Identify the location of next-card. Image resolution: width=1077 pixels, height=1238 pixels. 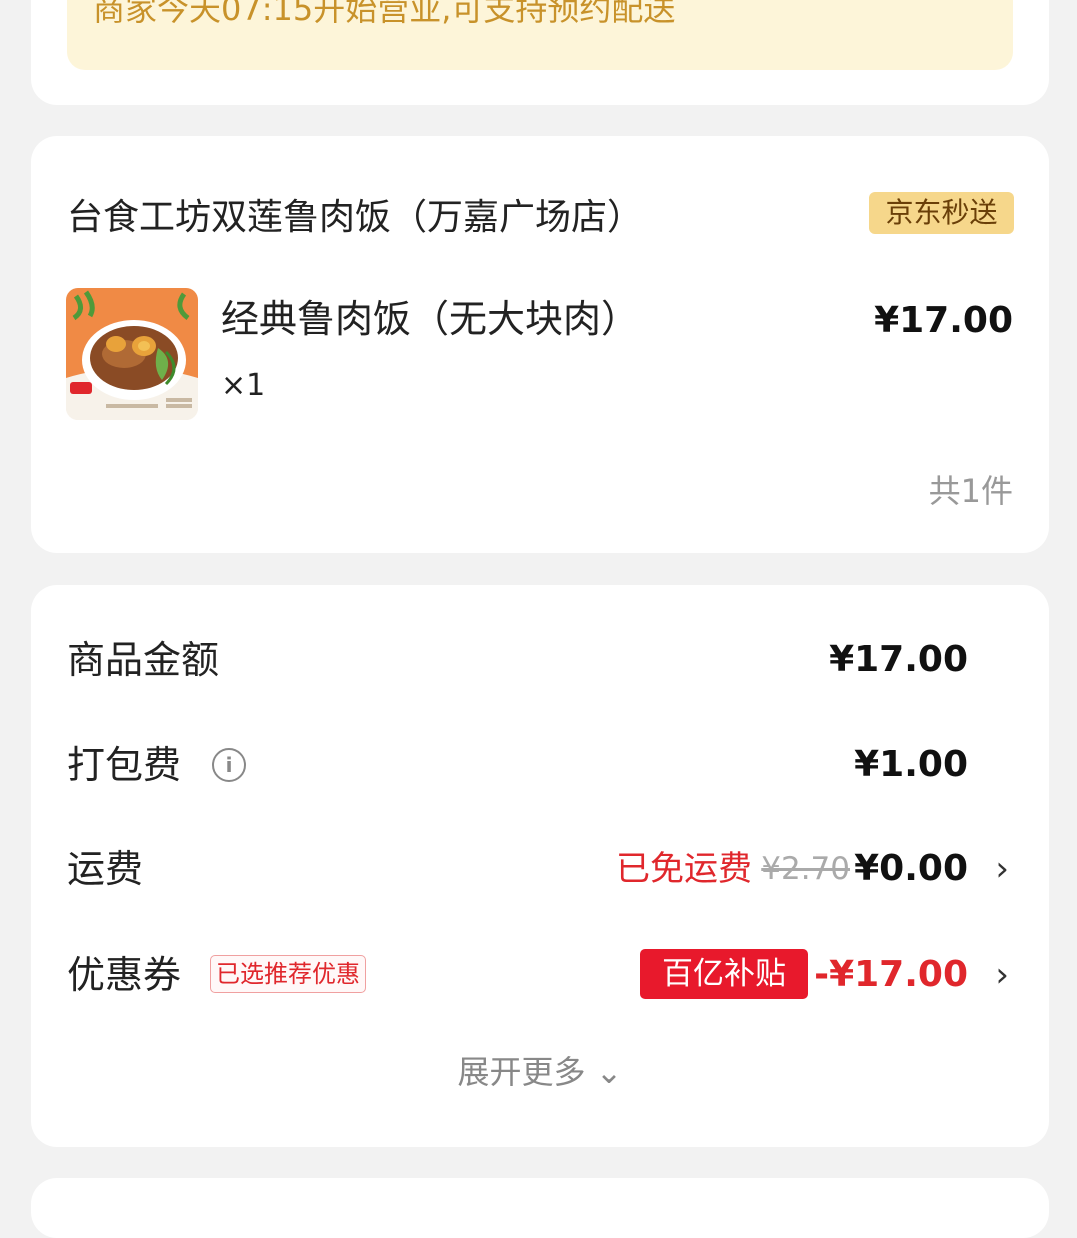
(540, 1208).